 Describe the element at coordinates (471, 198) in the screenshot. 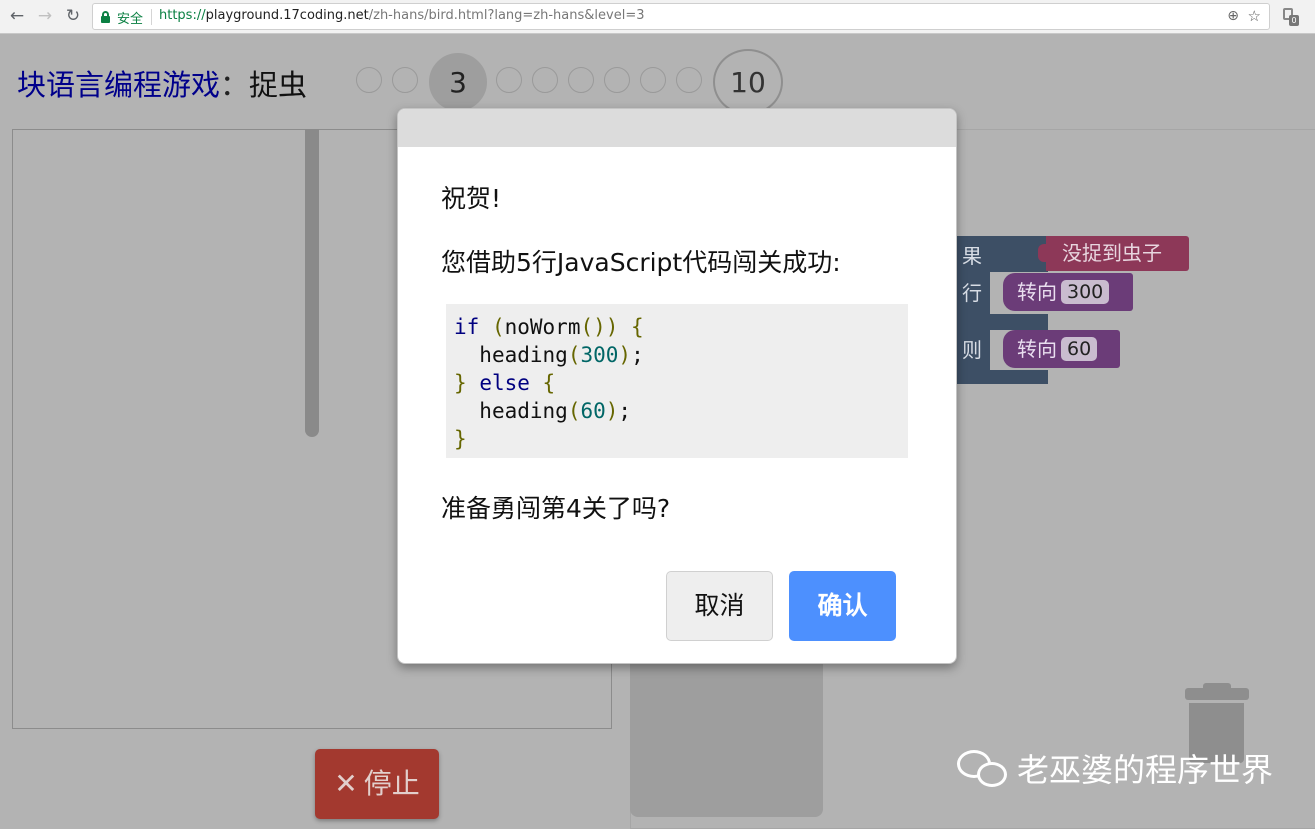

I see `congrats-heading: 祝贺!` at that location.